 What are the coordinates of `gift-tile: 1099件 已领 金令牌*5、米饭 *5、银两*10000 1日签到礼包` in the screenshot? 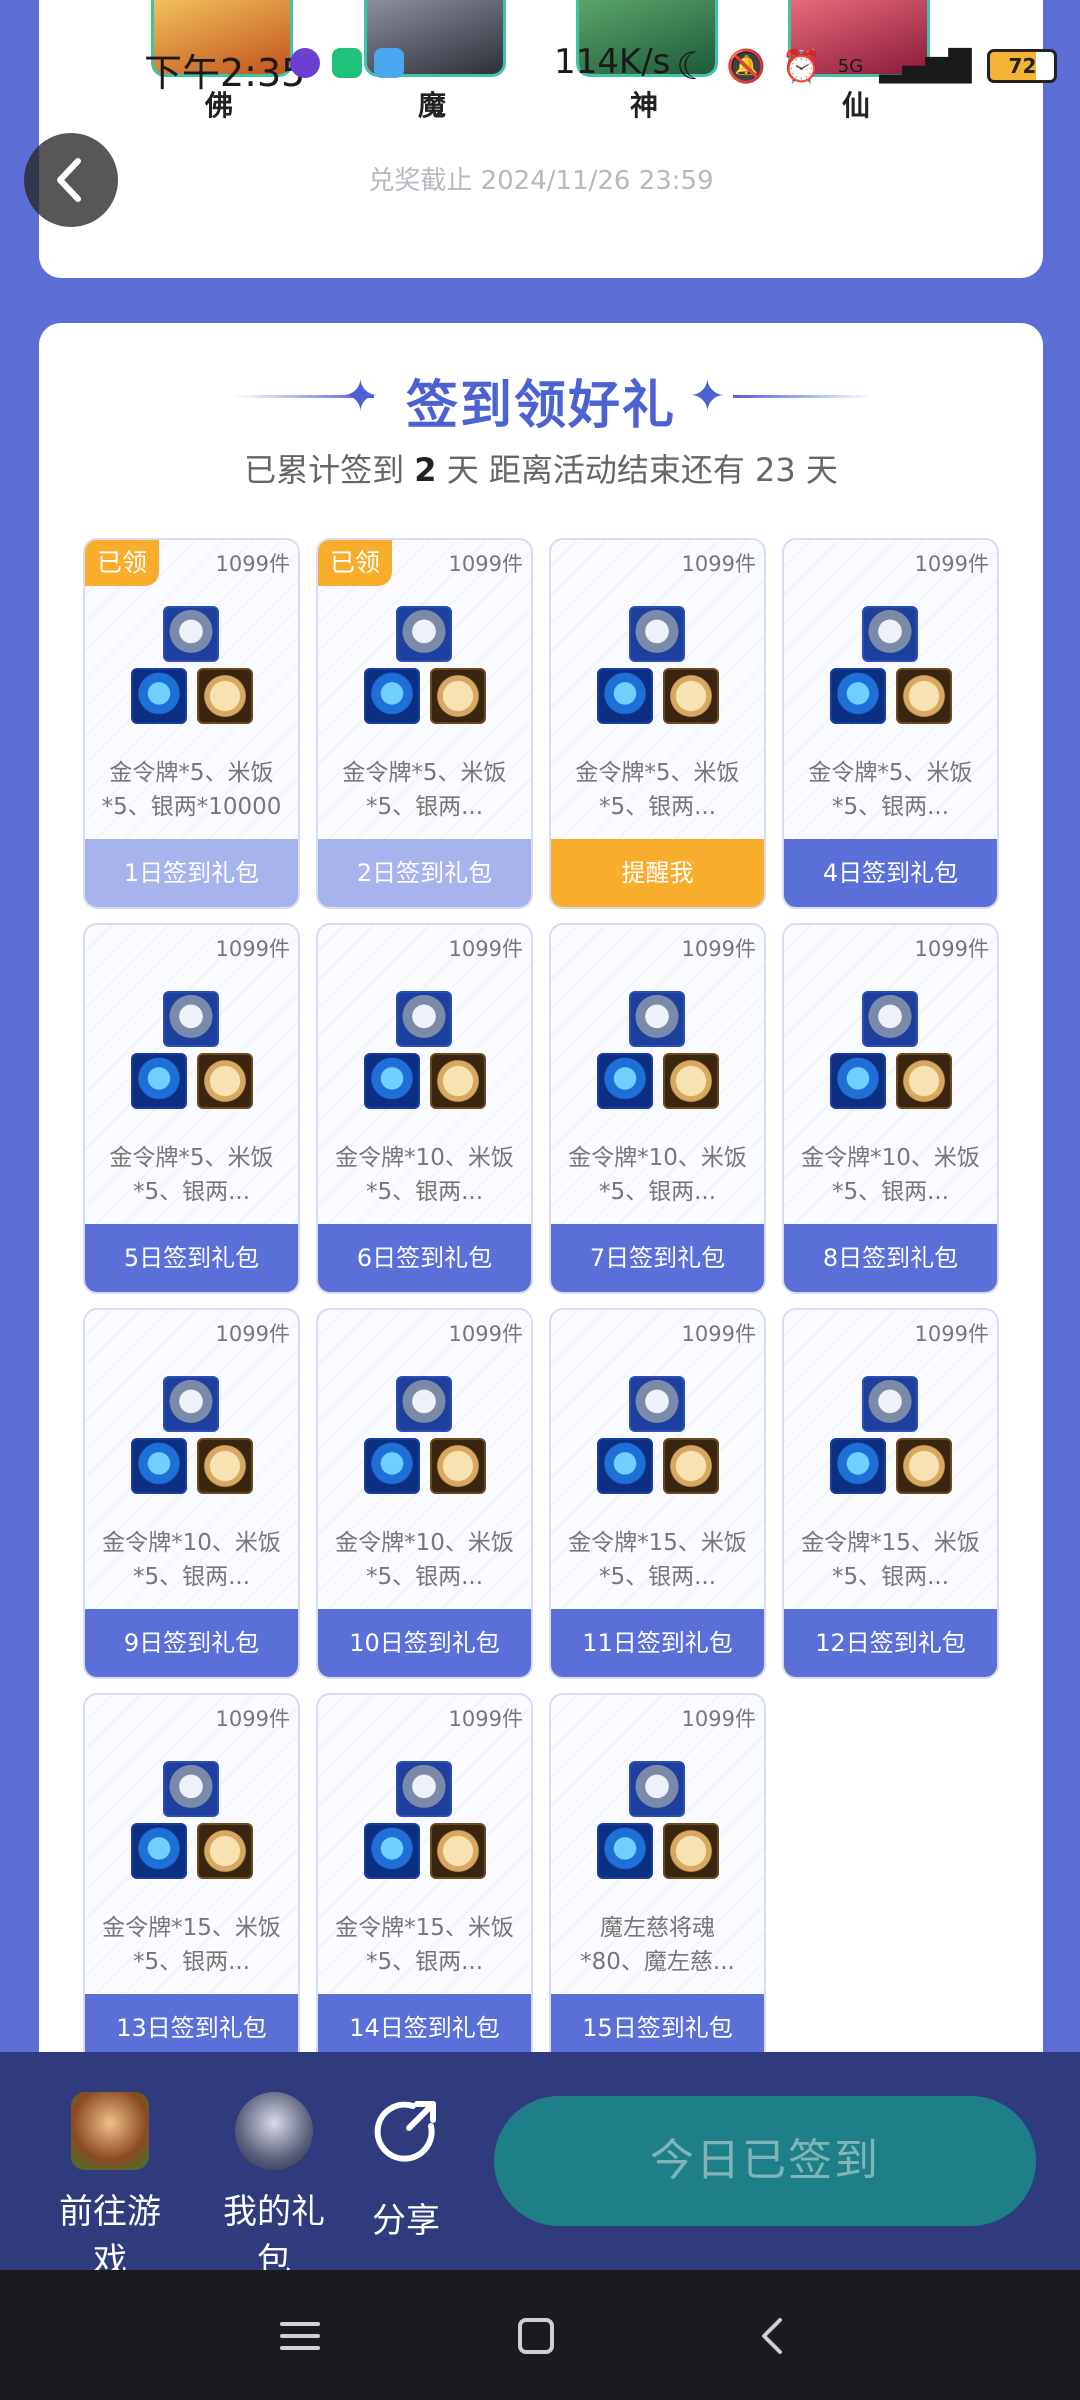 It's located at (191, 723).